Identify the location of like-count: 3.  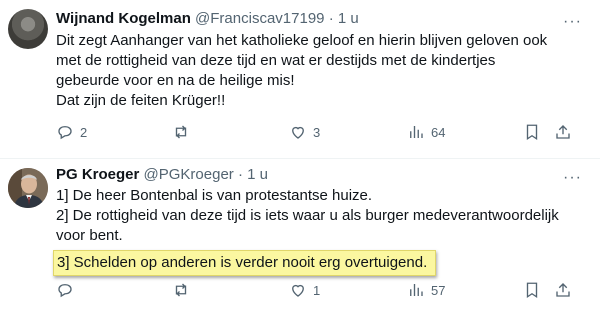
(317, 132).